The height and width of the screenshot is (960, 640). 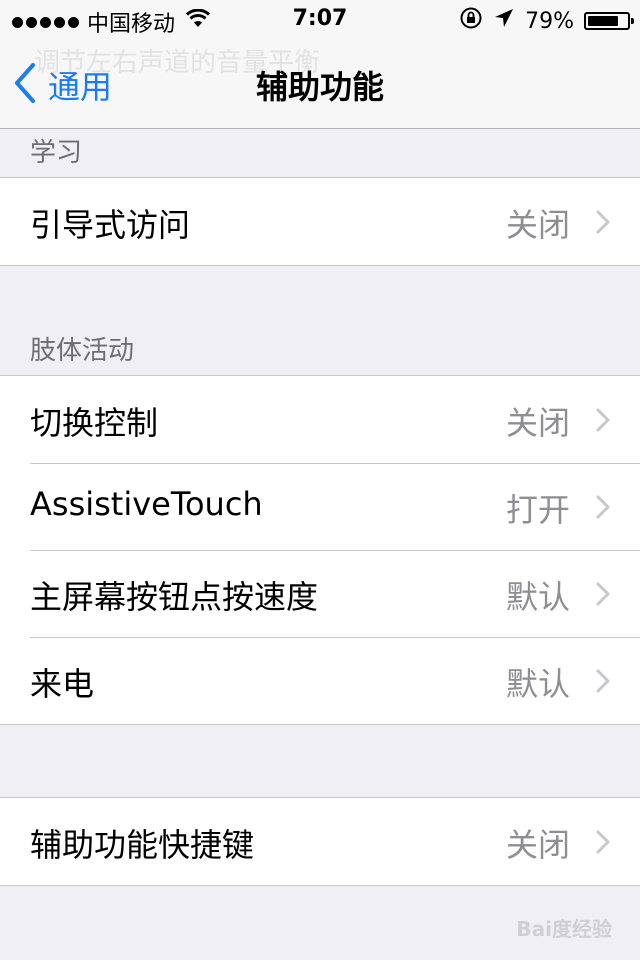 What do you see at coordinates (320, 419) in the screenshot?
I see `switch-control-row: 切换控制 关闭` at bounding box center [320, 419].